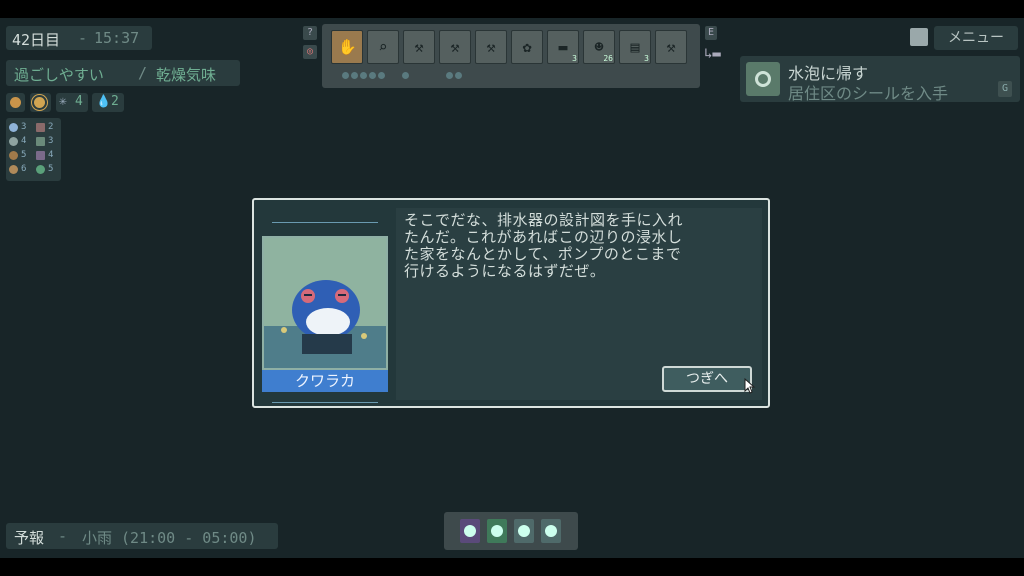 This screenshot has width=1024, height=576. What do you see at coordinates (20, 155) in the screenshot?
I see `resource-seed: 5` at bounding box center [20, 155].